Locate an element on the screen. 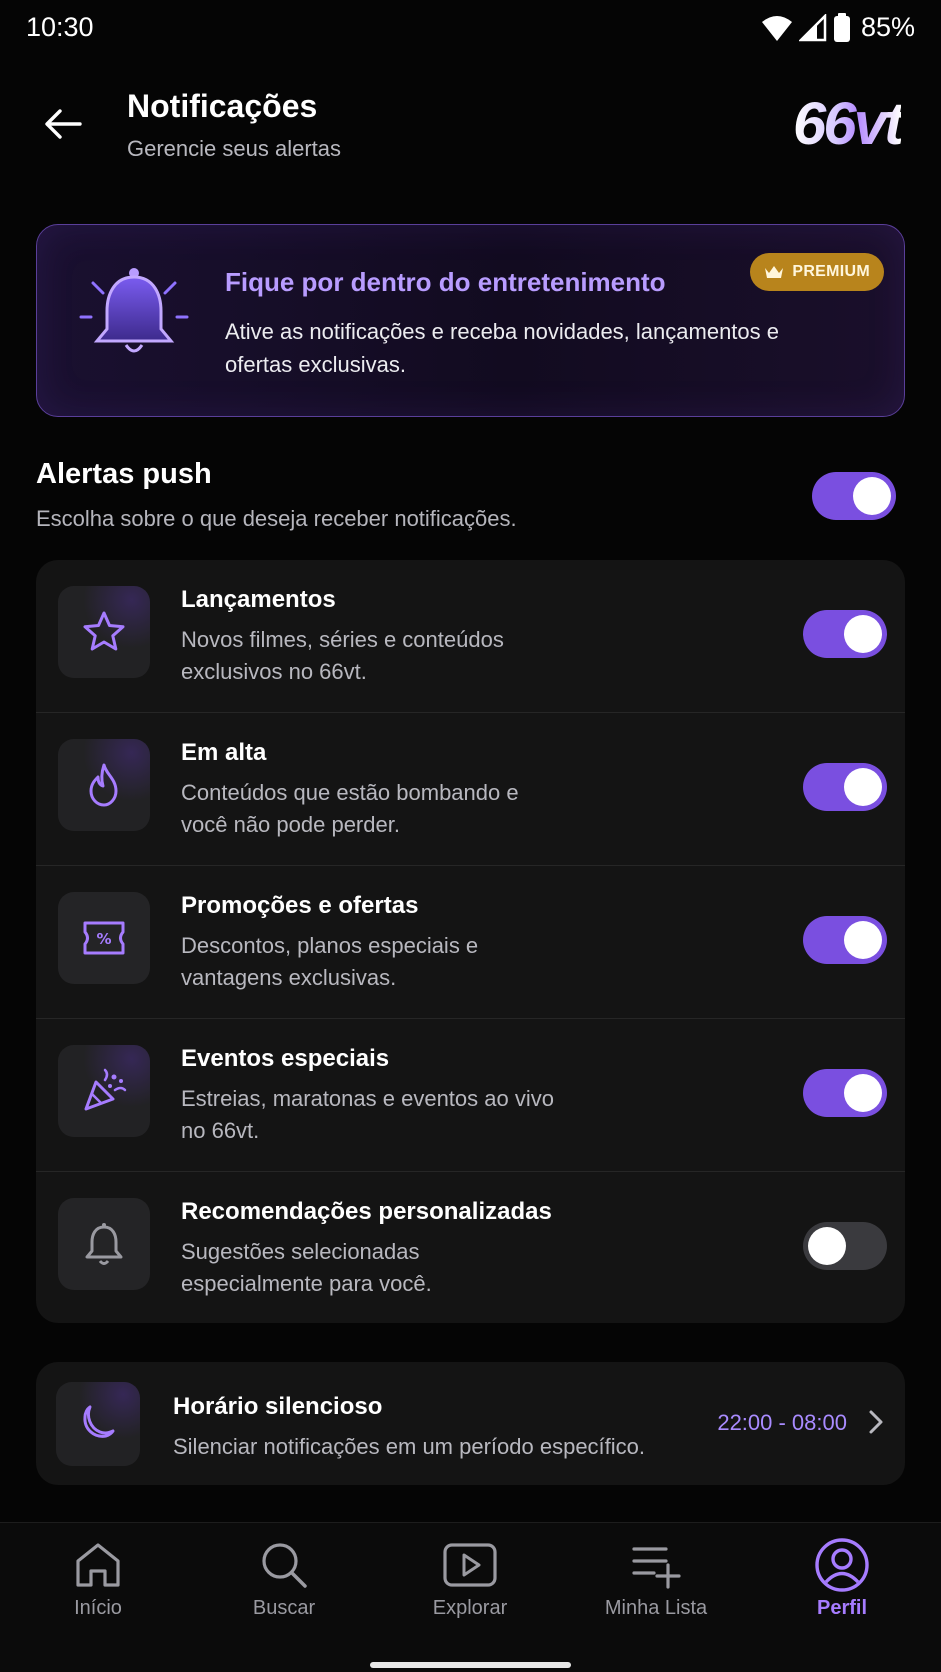  star-icon is located at coordinates (104, 631).